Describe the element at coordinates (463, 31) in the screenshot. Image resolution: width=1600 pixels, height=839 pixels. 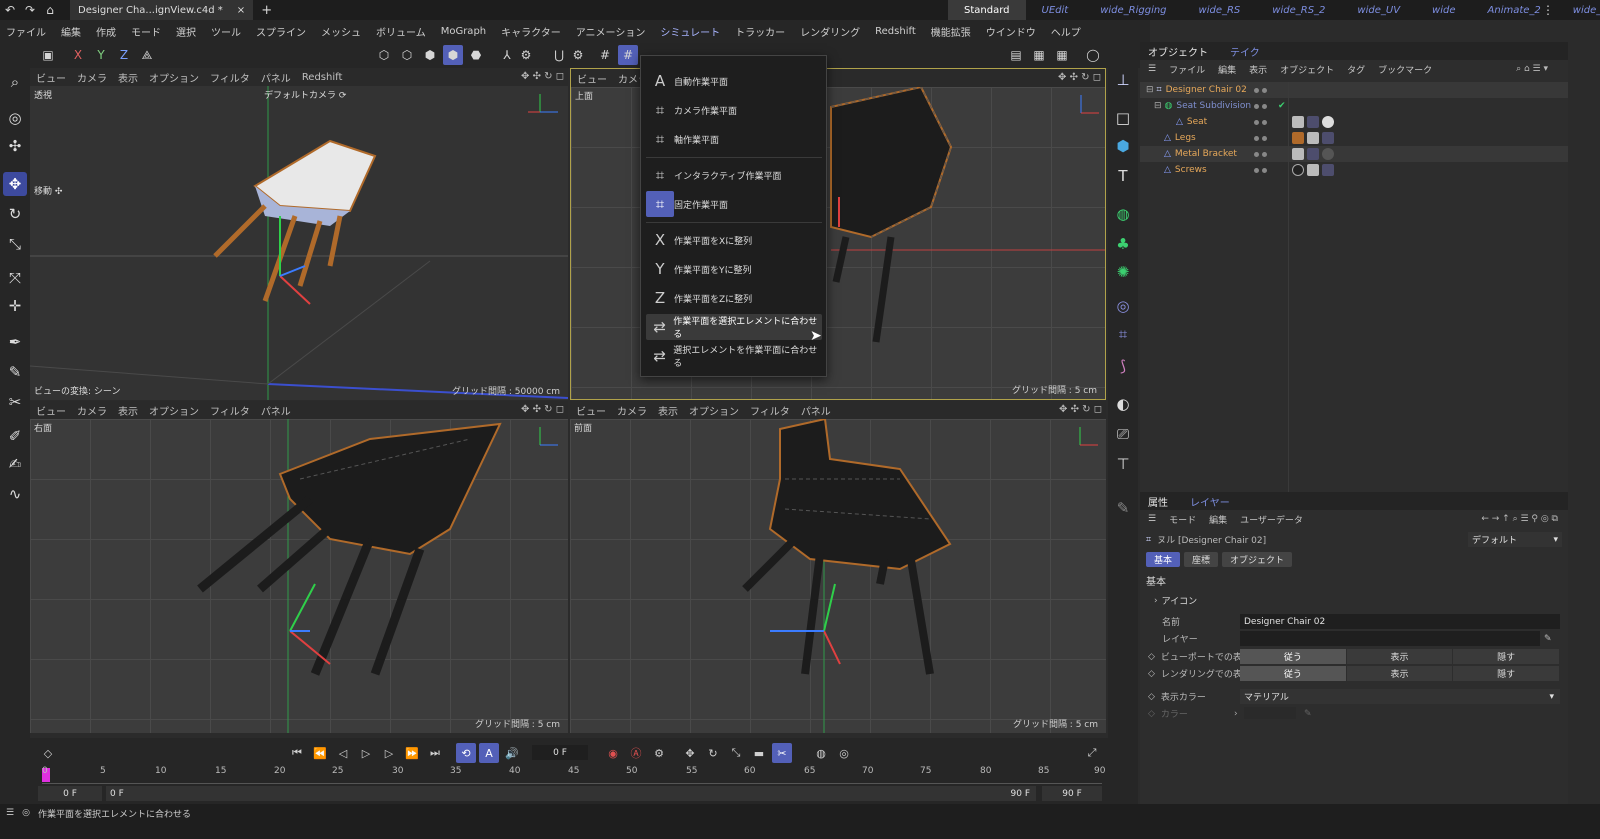
I see `menu-mograph: MoGraph` at that location.